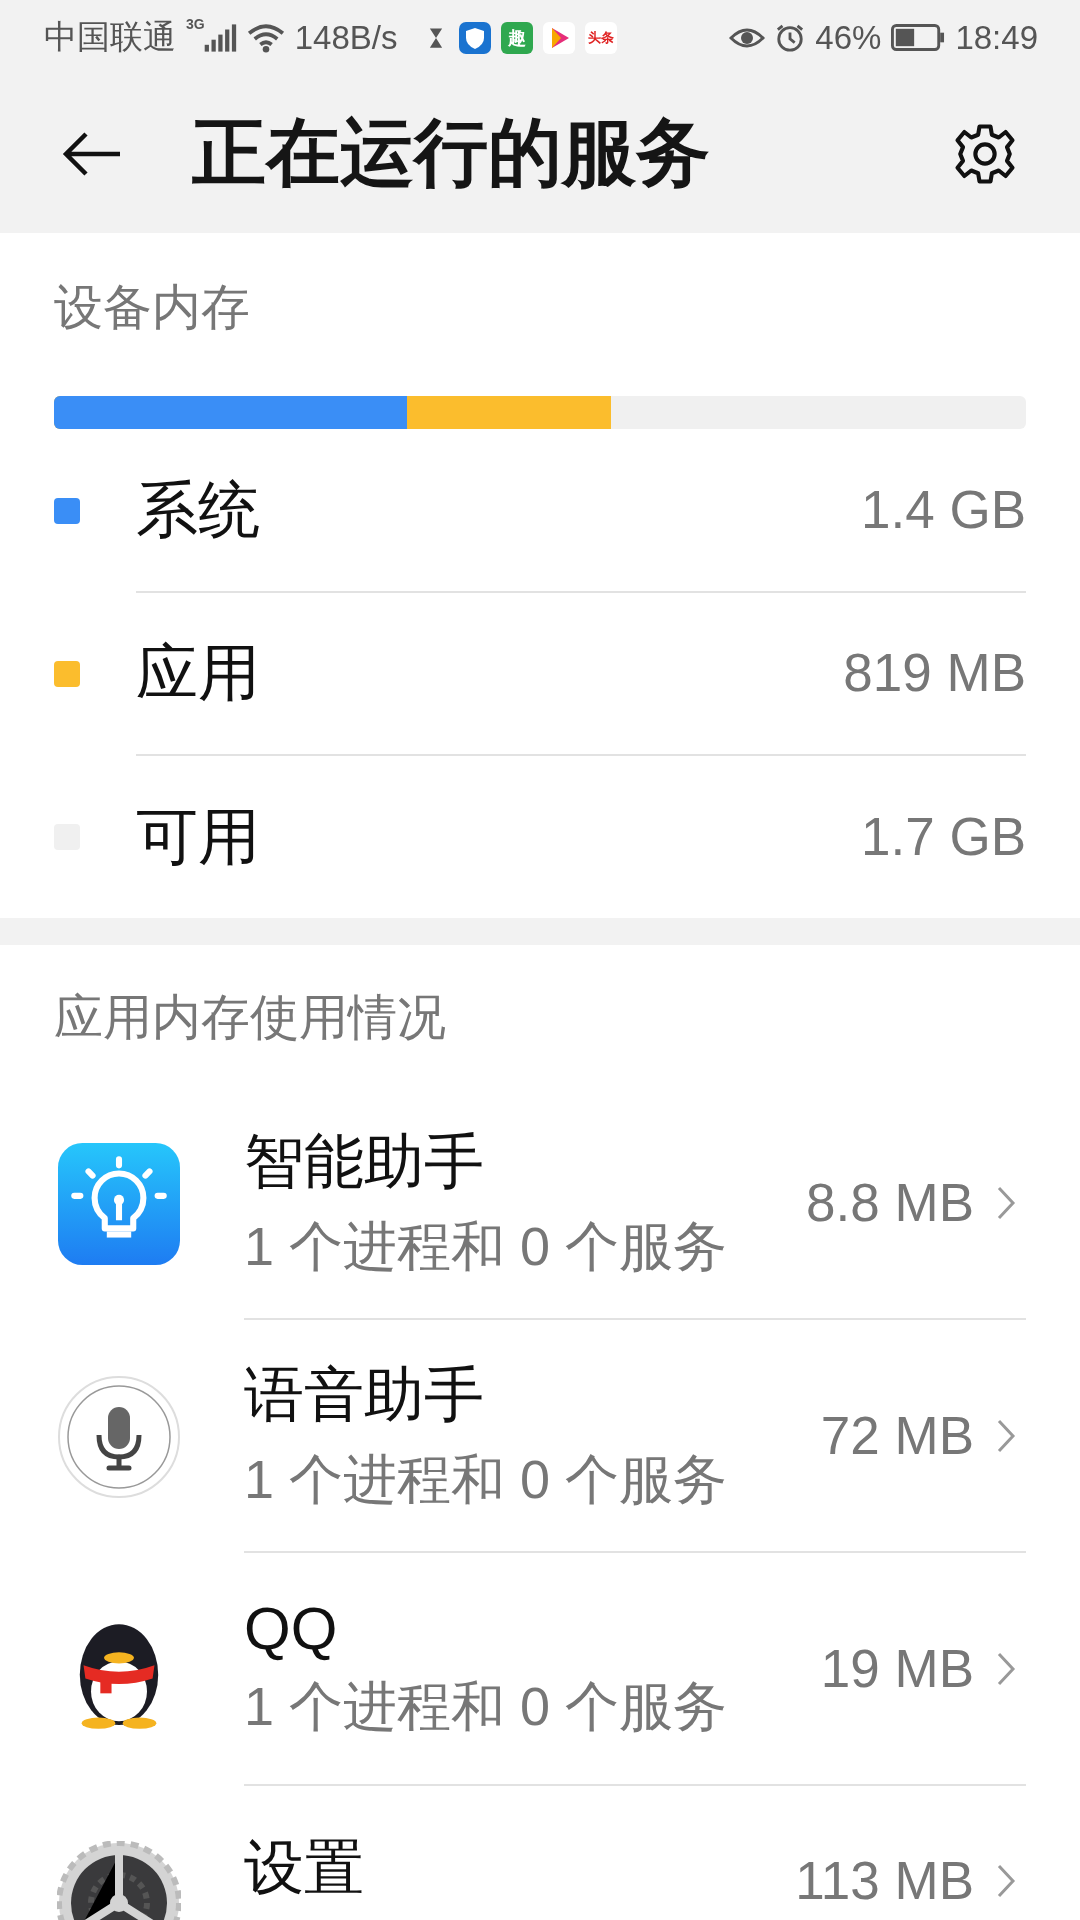 Image resolution: width=1080 pixels, height=1920 pixels. I want to click on app-list-item: QQ 1 个进程和 0 个服务 19 MB, so click(540, 1669).